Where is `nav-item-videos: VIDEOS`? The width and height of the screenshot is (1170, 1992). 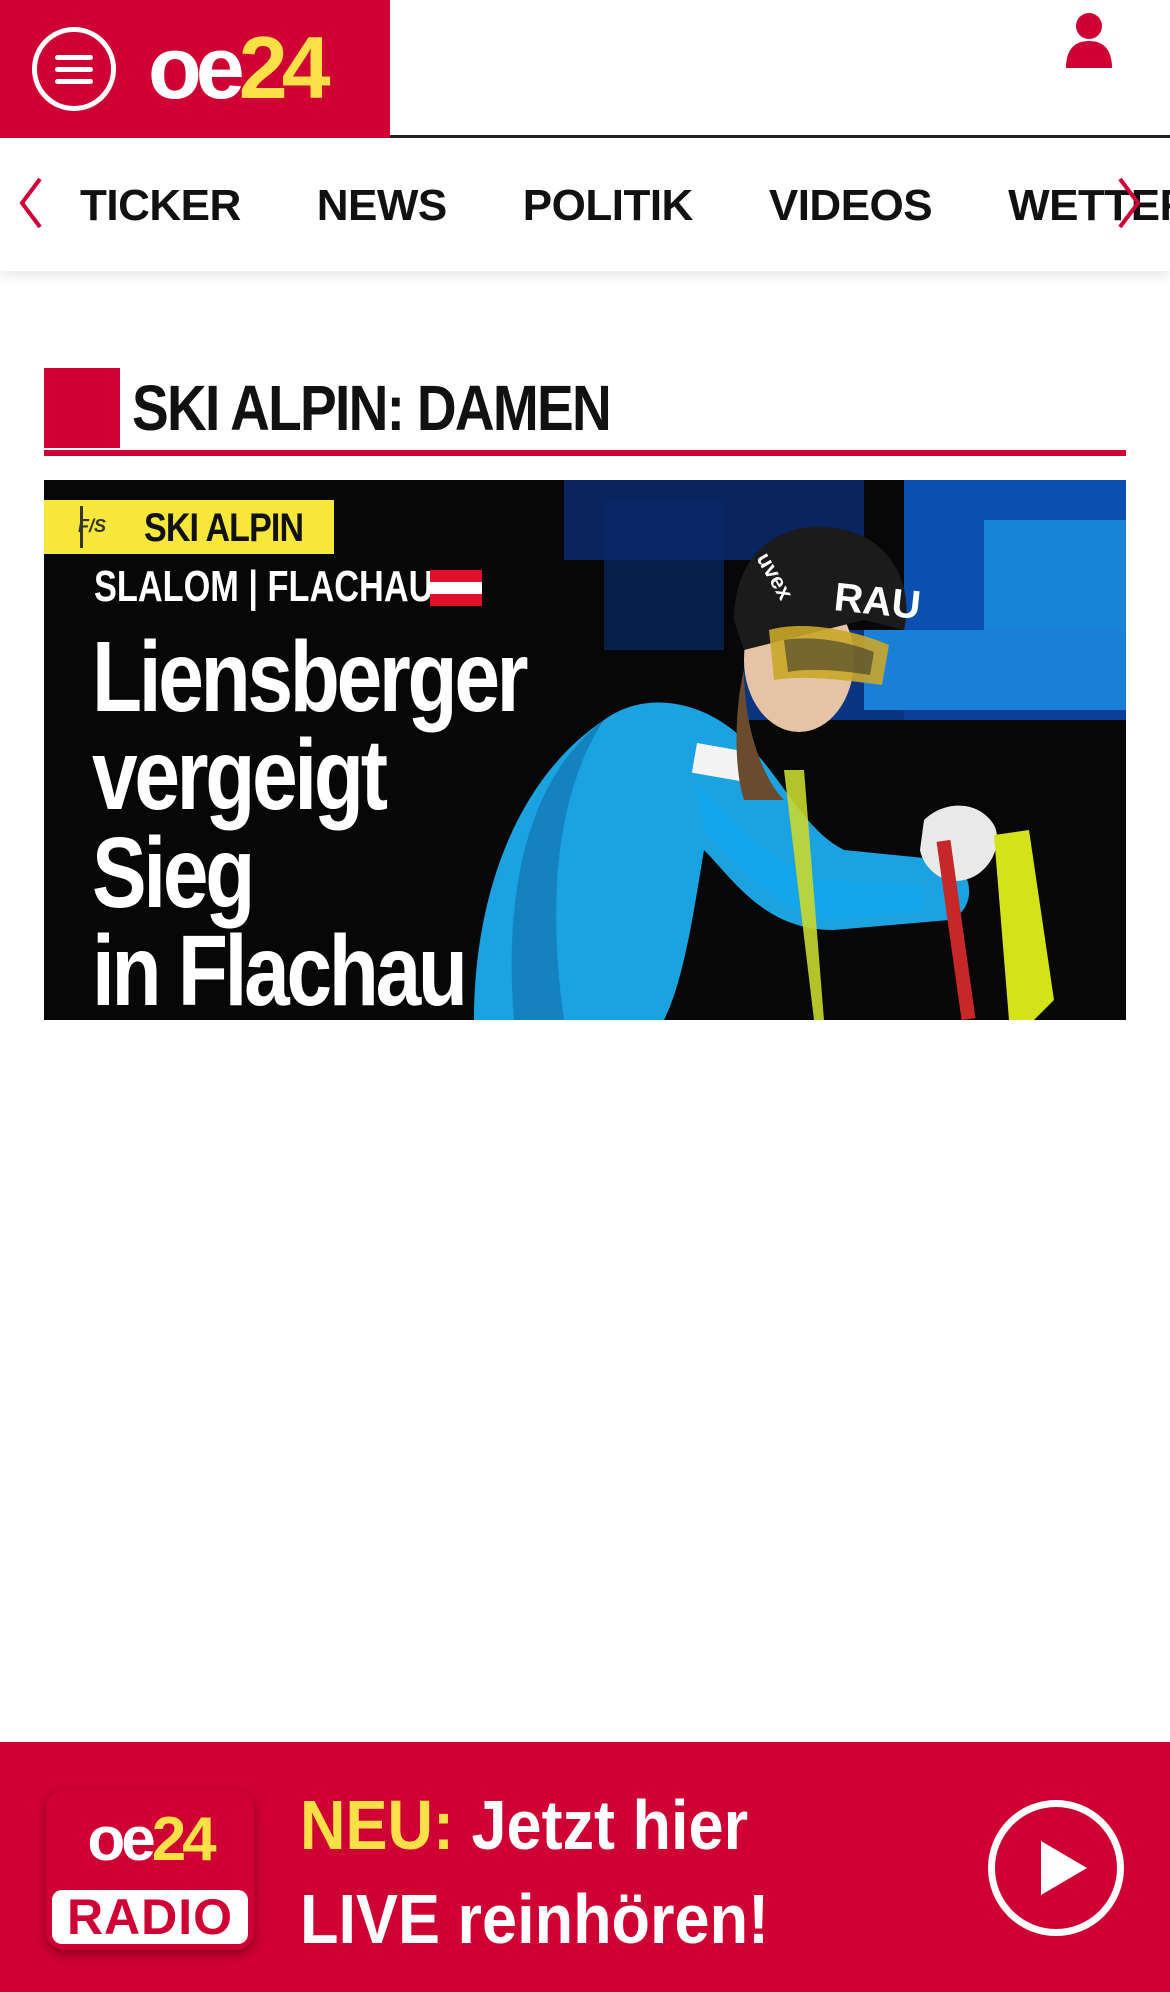 nav-item-videos: VIDEOS is located at coordinates (851, 206).